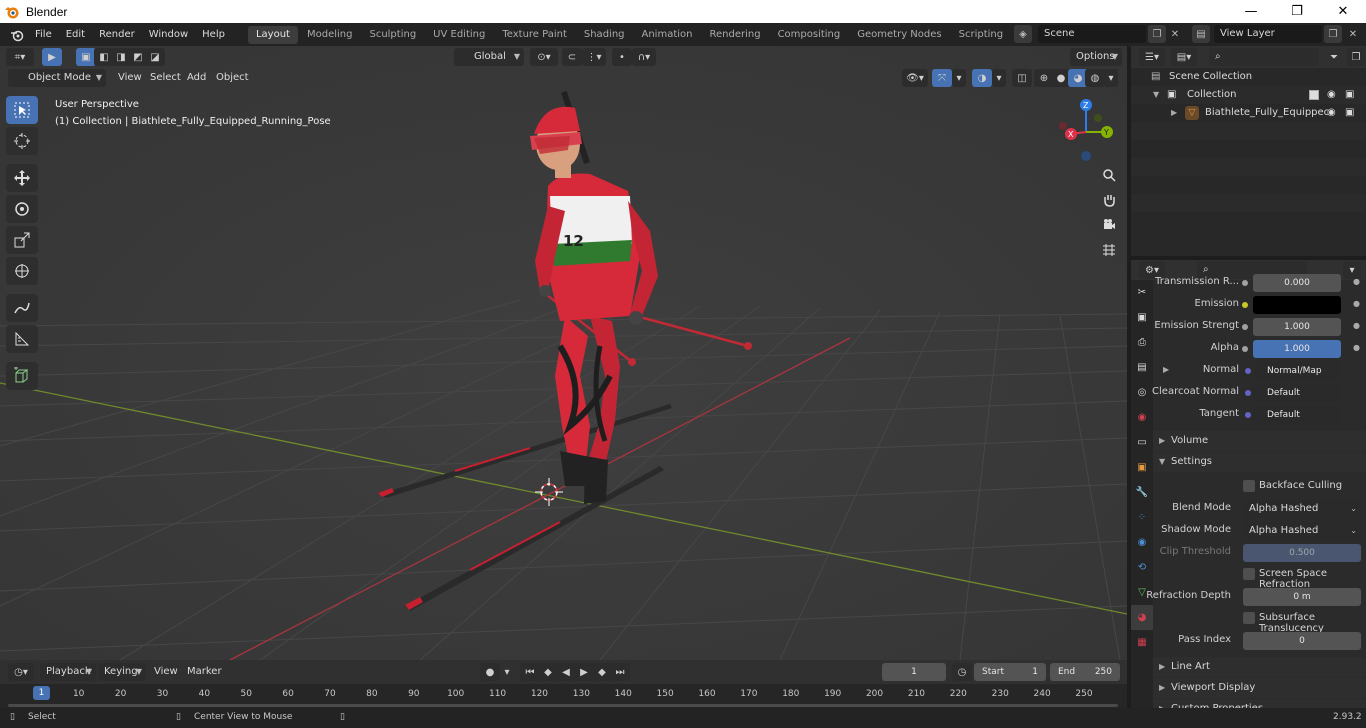 The height and width of the screenshot is (728, 1366). What do you see at coordinates (1297, 11) in the screenshot?
I see `maximize-button: ❐` at bounding box center [1297, 11].